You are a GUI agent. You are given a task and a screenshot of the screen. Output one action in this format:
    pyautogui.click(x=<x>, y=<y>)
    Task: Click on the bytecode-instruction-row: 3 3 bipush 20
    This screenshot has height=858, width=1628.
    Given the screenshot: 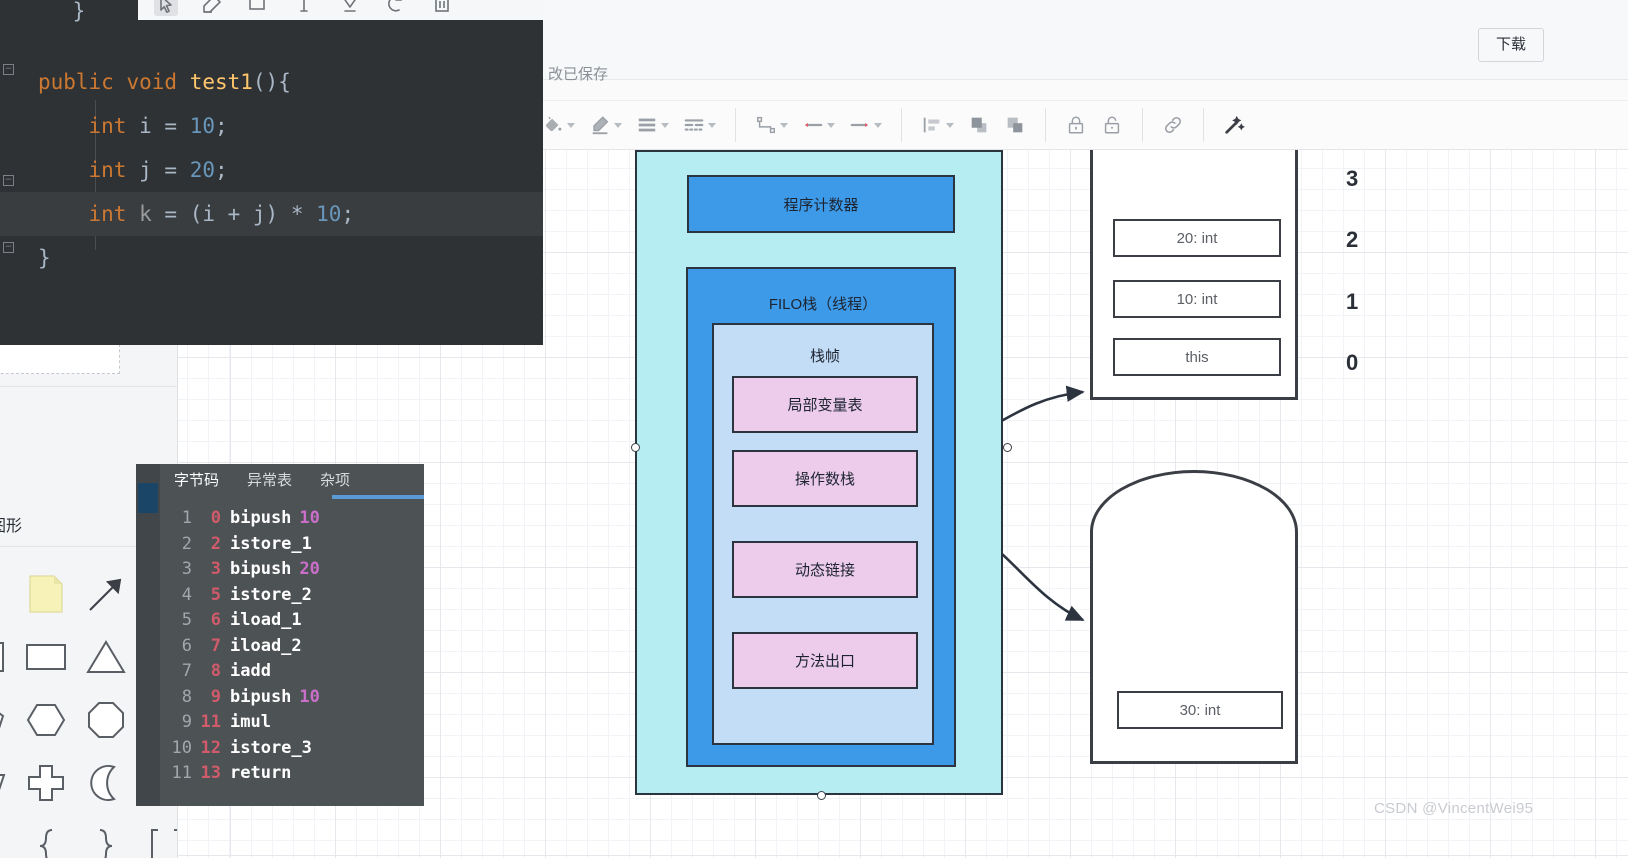 What is the action you would take?
    pyautogui.click(x=292, y=570)
    